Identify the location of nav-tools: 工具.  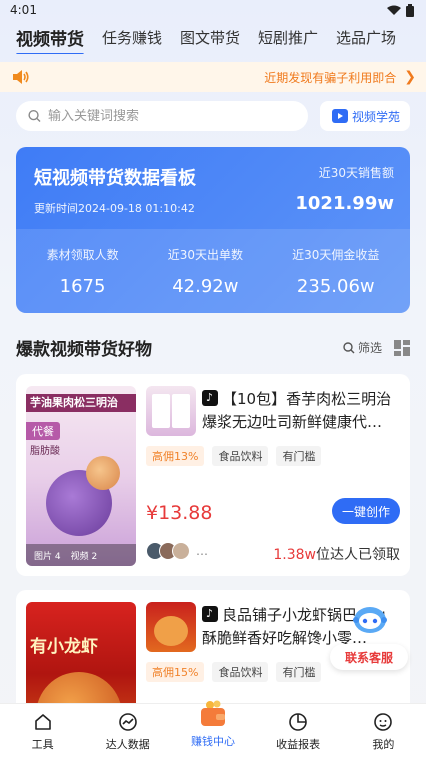
(43, 732).